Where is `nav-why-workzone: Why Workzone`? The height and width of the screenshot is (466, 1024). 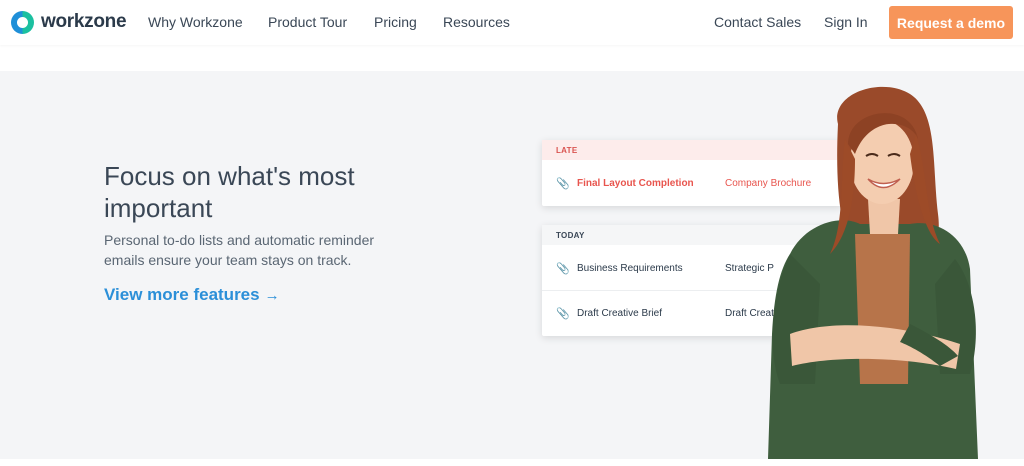
nav-why-workzone: Why Workzone is located at coordinates (195, 22).